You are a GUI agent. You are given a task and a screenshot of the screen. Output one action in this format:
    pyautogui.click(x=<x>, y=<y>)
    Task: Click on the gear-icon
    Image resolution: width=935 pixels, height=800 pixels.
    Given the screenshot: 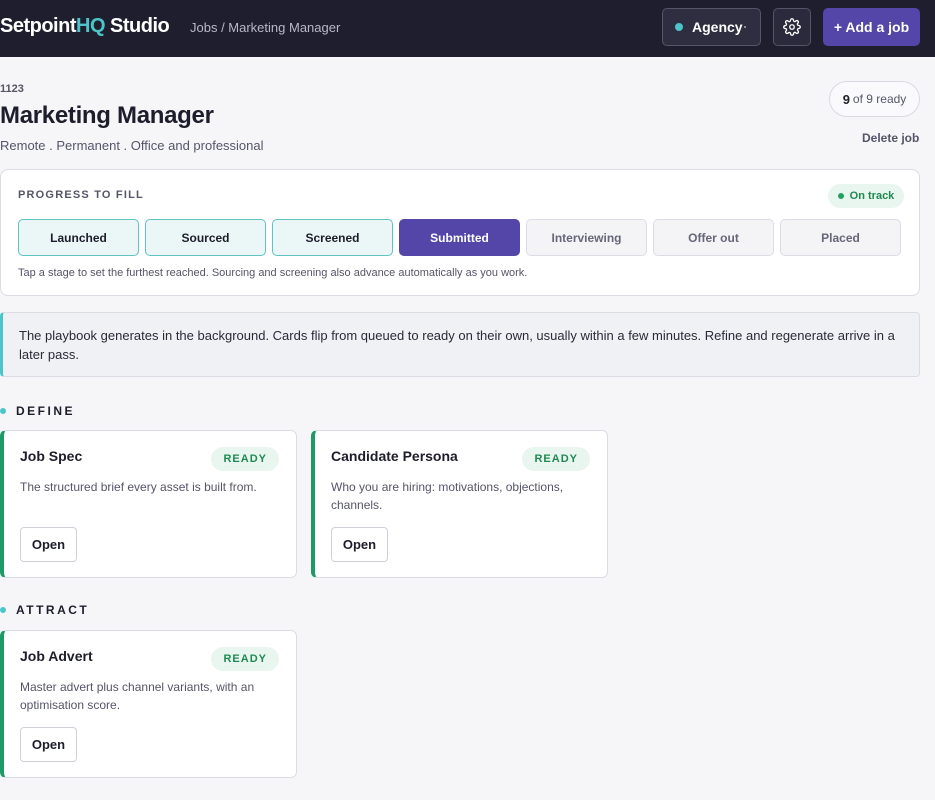 What is the action you would take?
    pyautogui.click(x=792, y=27)
    